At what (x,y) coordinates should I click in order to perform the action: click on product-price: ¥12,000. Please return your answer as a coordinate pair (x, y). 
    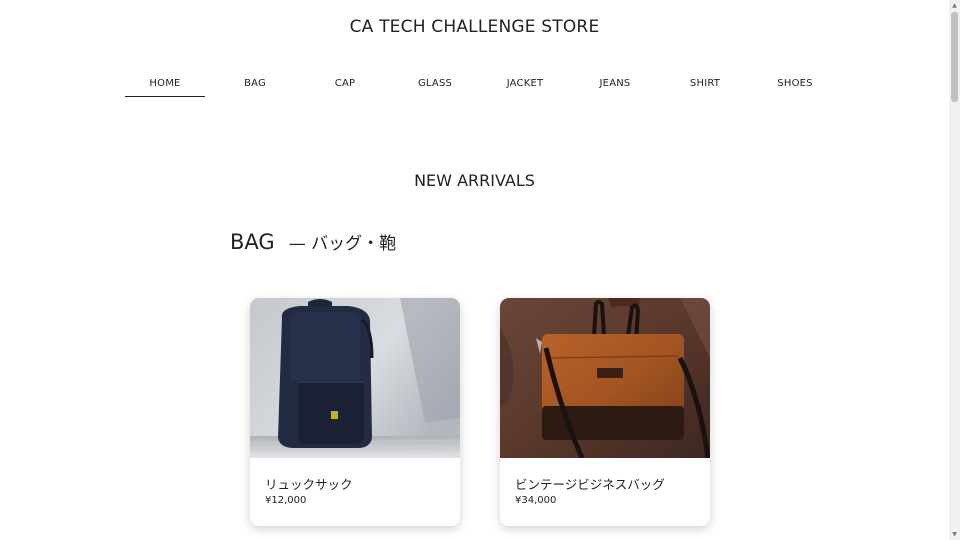
    Looking at the image, I should click on (286, 500).